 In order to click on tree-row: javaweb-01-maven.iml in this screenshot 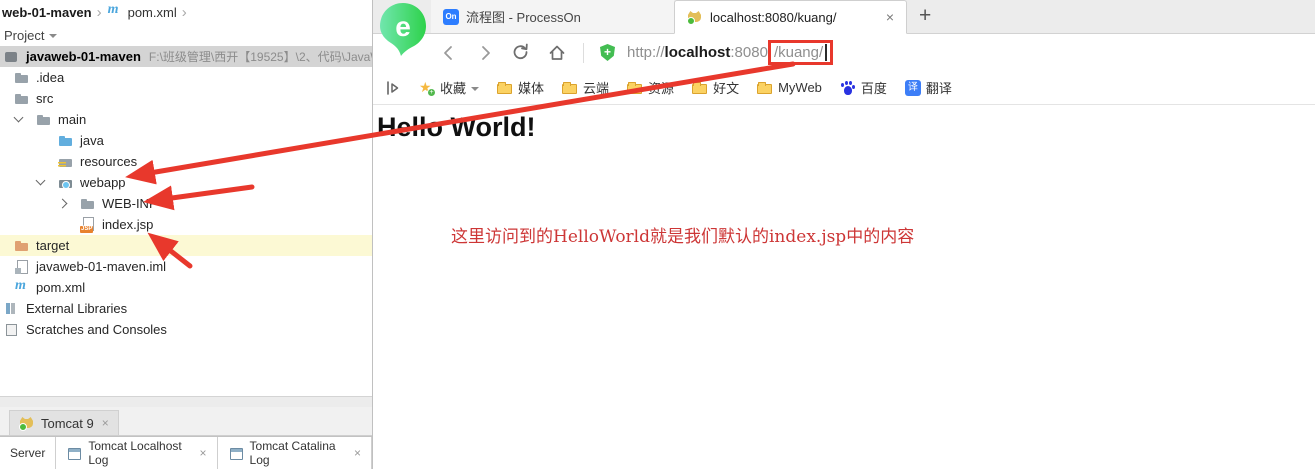, I will do `click(186, 266)`.